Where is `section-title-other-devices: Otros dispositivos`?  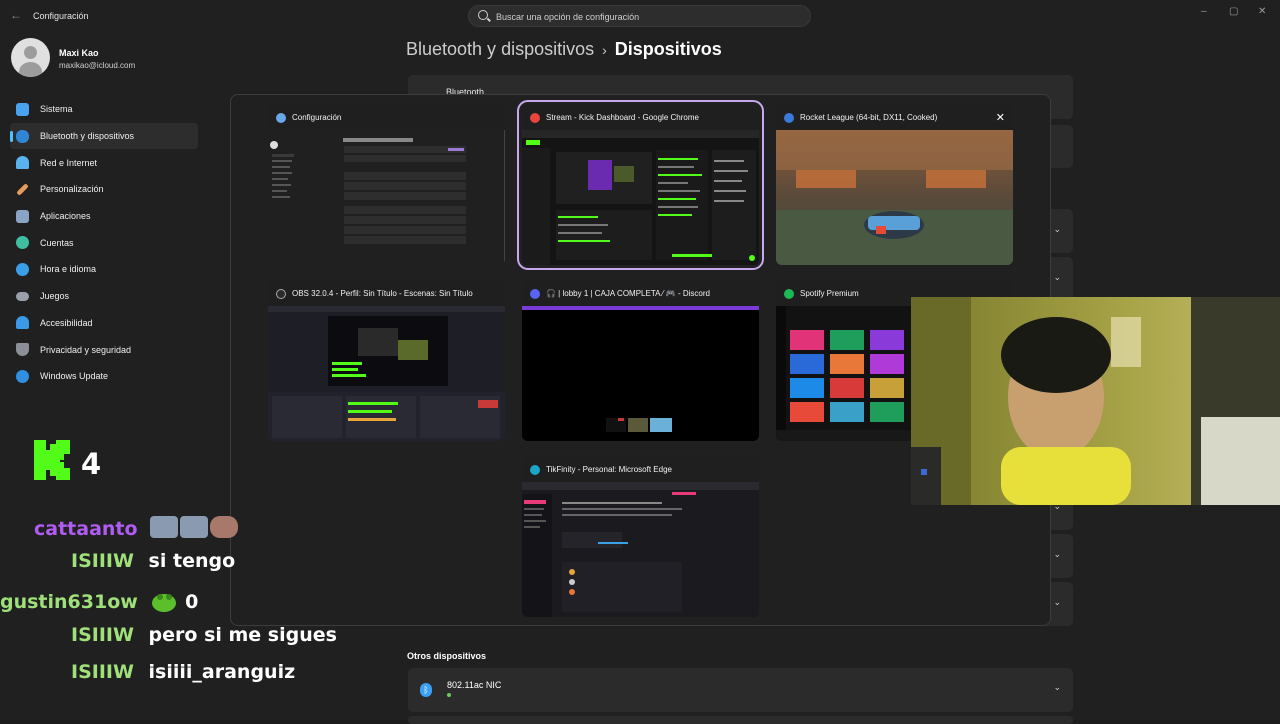 section-title-other-devices: Otros dispositivos is located at coordinates (446, 656).